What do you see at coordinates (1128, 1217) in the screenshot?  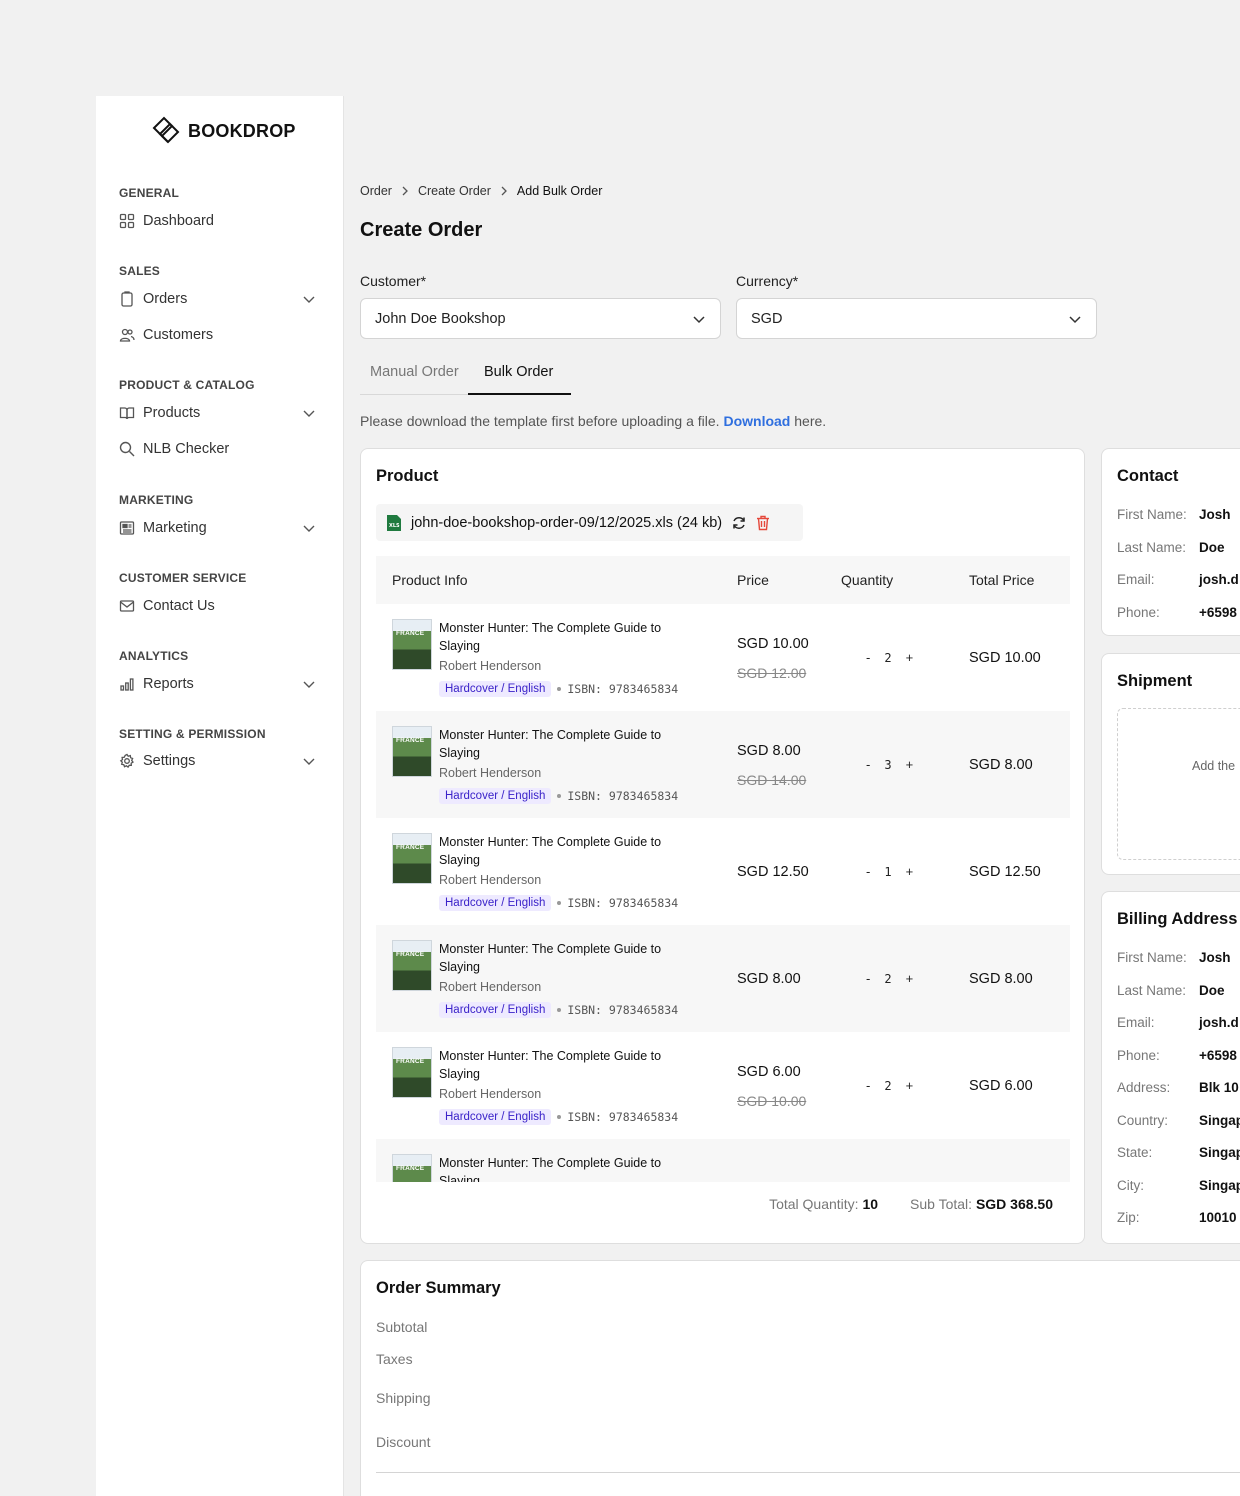 I see `field-label: Zip:` at bounding box center [1128, 1217].